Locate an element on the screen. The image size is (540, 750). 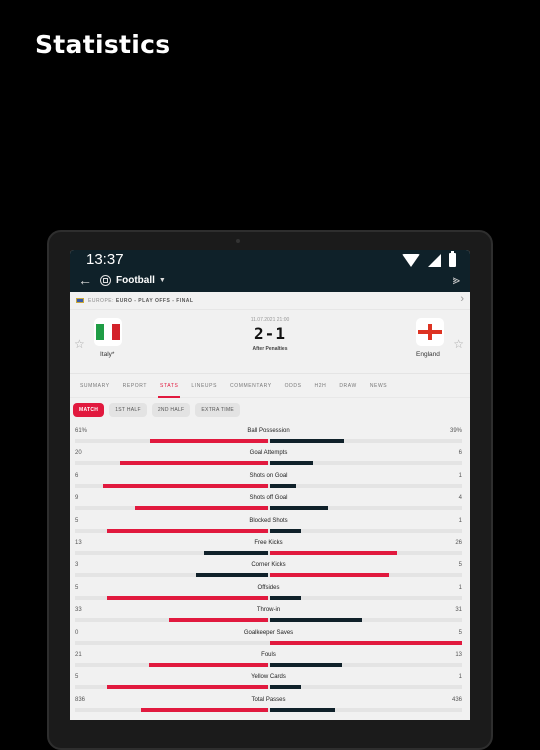
period-1st-half: 1ST HALF is located at coordinates (128, 410).